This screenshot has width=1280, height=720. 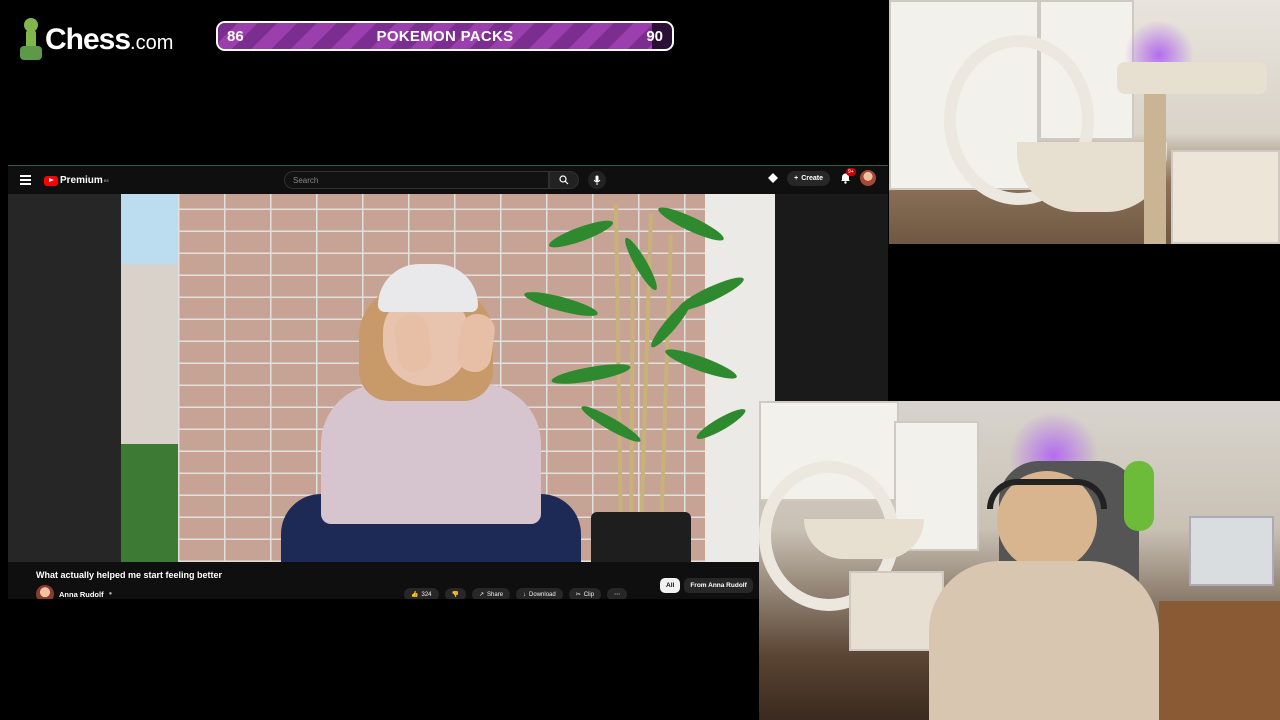 I want to click on mic-icon, so click(x=597, y=180).